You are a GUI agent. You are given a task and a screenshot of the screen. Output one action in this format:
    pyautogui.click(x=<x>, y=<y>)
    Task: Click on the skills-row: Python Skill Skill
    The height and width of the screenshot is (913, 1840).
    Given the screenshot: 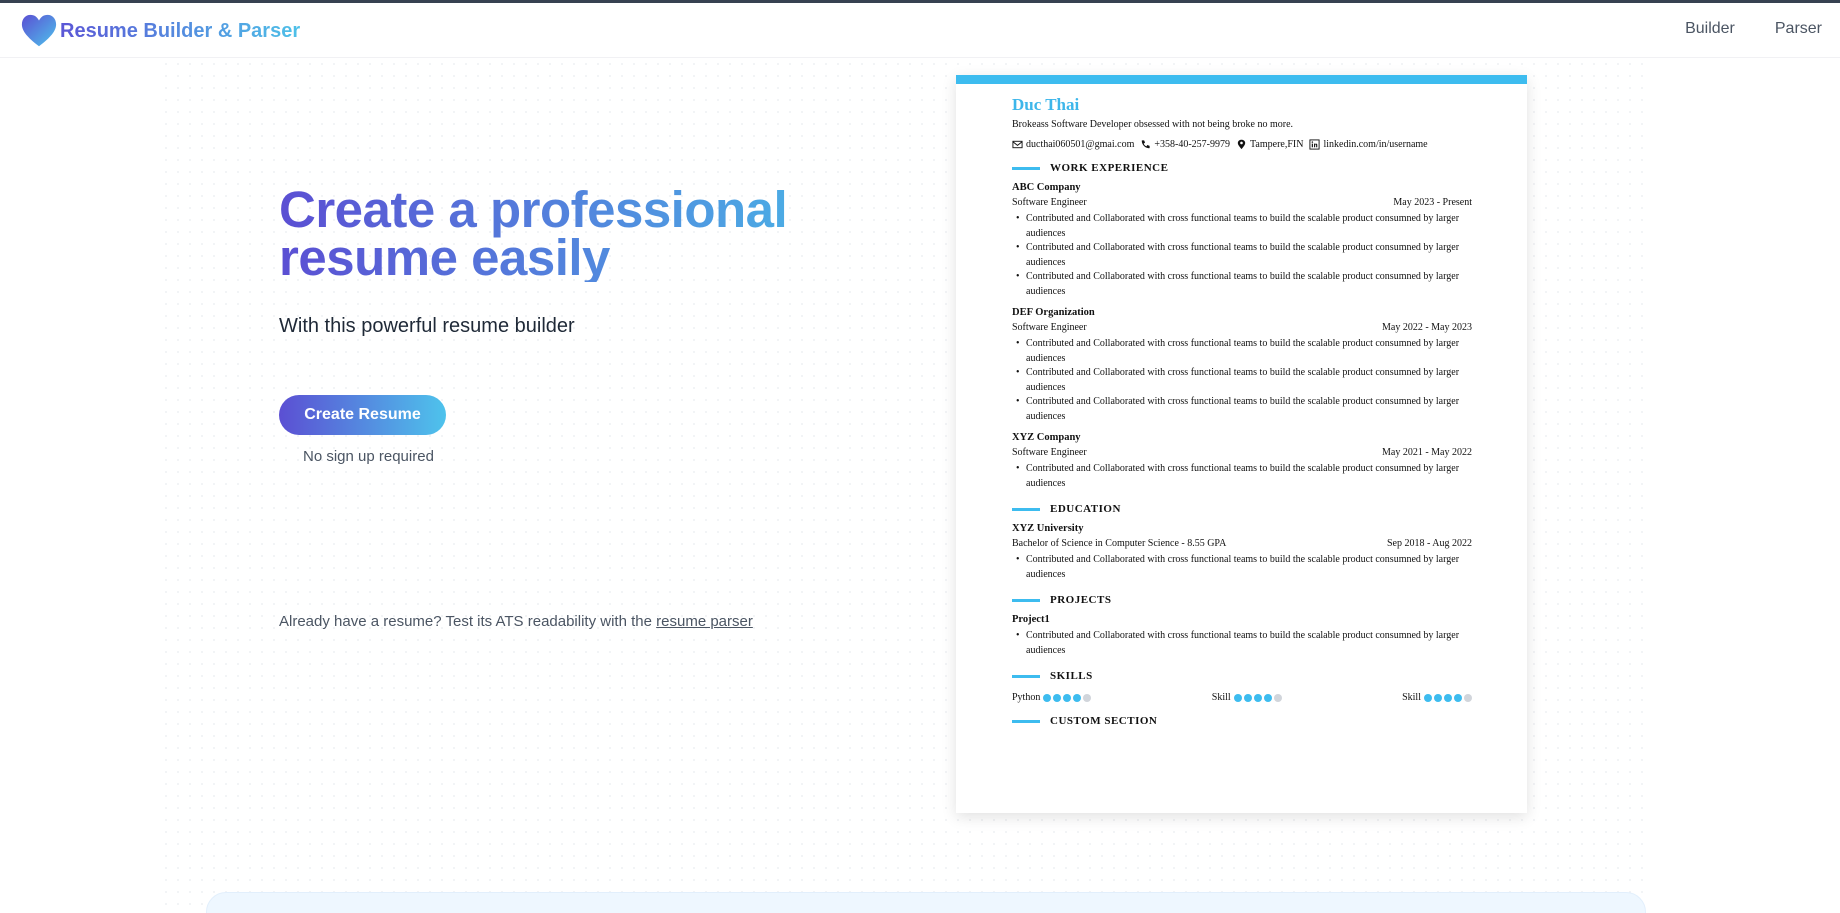 What is the action you would take?
    pyautogui.click(x=1242, y=697)
    